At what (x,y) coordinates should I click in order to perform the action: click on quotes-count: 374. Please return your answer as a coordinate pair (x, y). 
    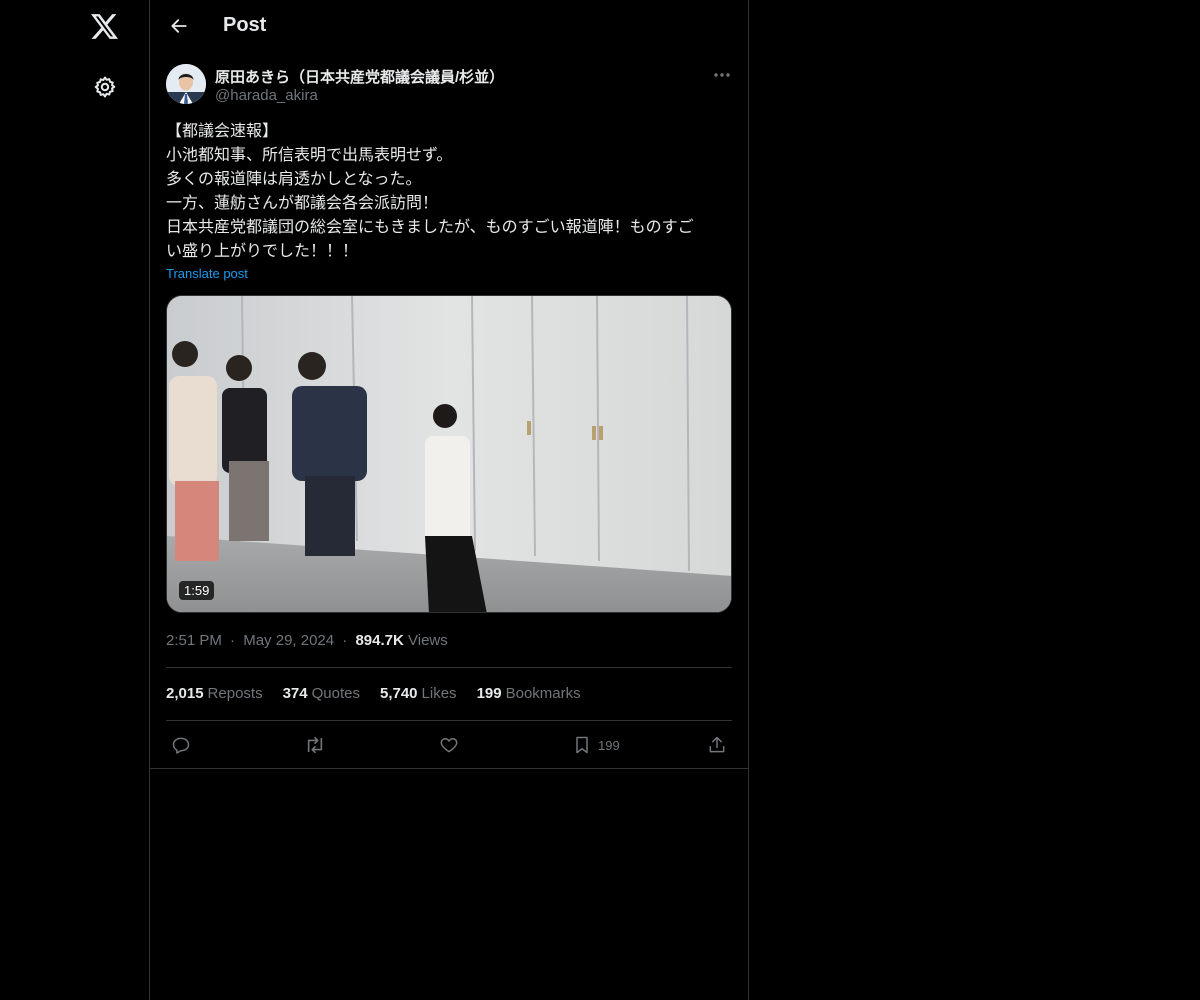
    Looking at the image, I should click on (295, 693).